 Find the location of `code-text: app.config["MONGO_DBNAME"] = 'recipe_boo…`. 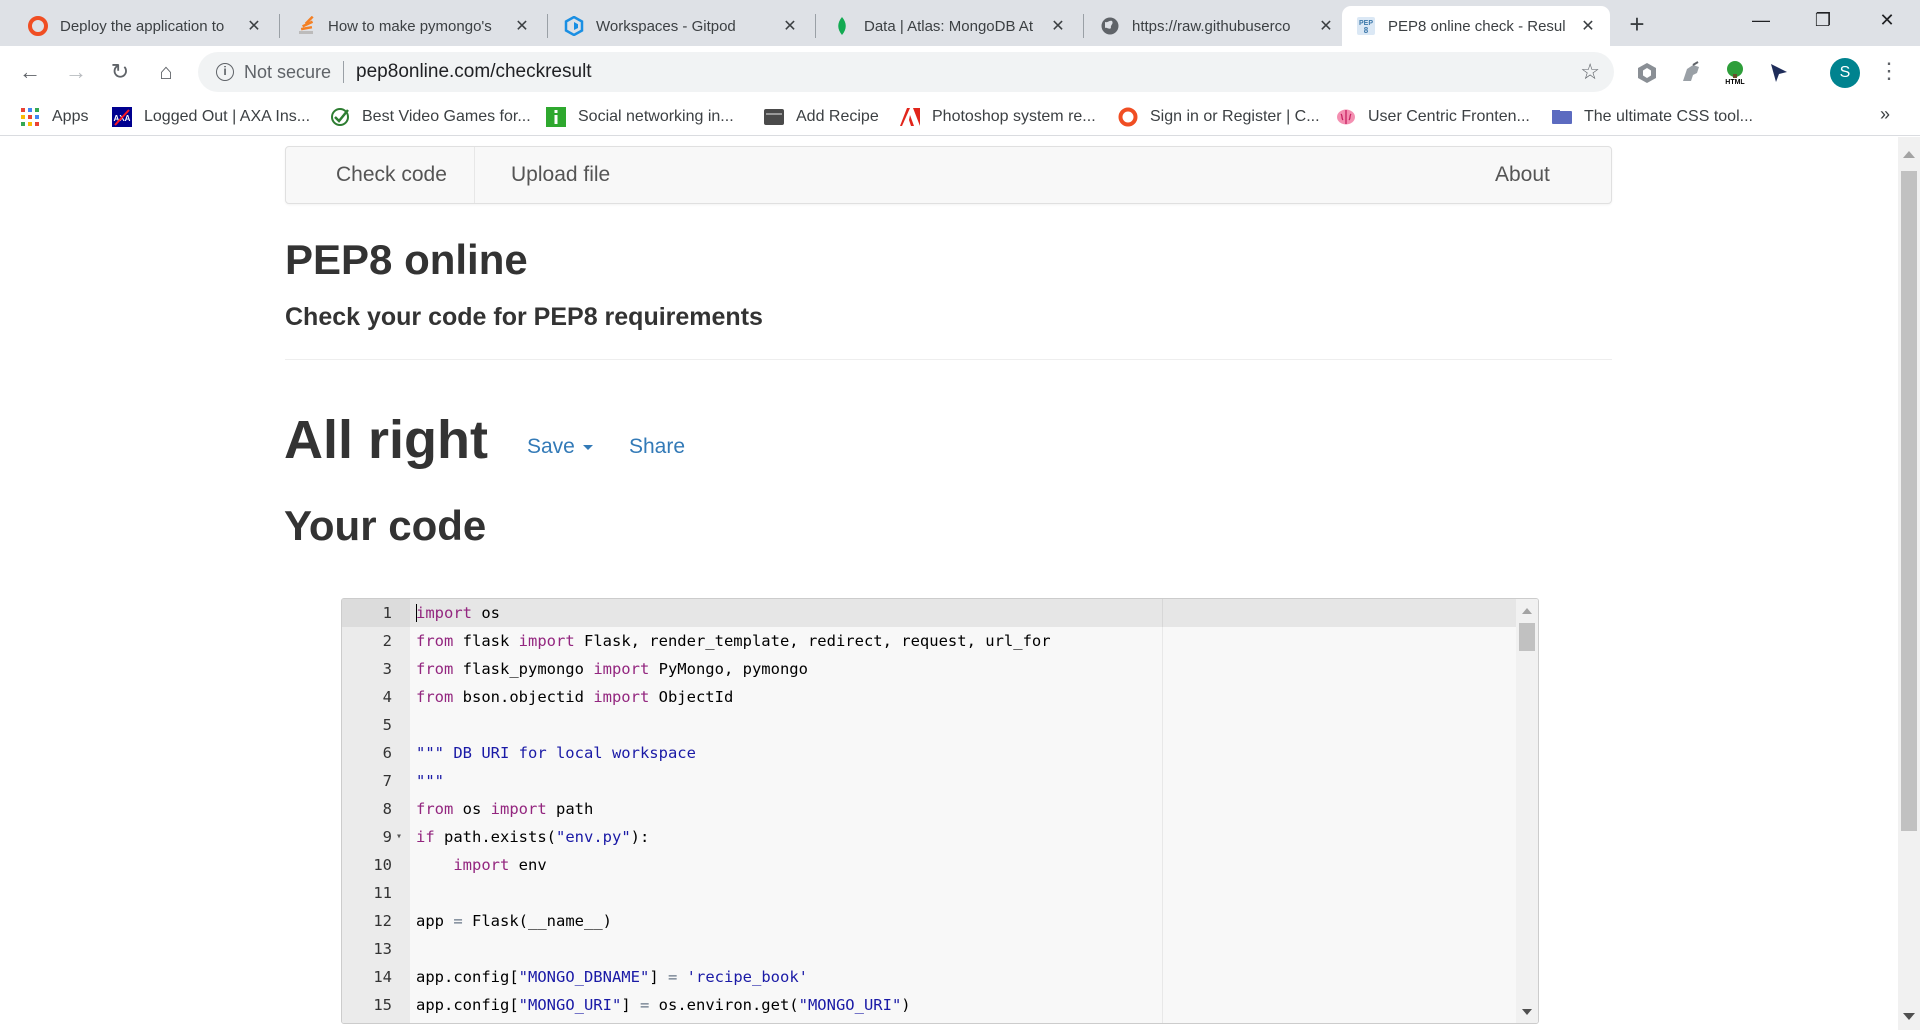

code-text: app.config["MONGO_DBNAME"] = 'recipe_boo… is located at coordinates (612, 977).